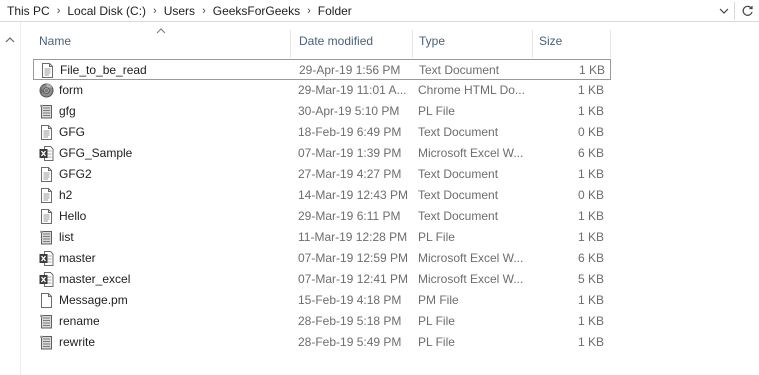 The width and height of the screenshot is (759, 375). Describe the element at coordinates (353, 279) in the screenshot. I see `file-date-modified: 07-Mar-19 12:41 PM` at that location.